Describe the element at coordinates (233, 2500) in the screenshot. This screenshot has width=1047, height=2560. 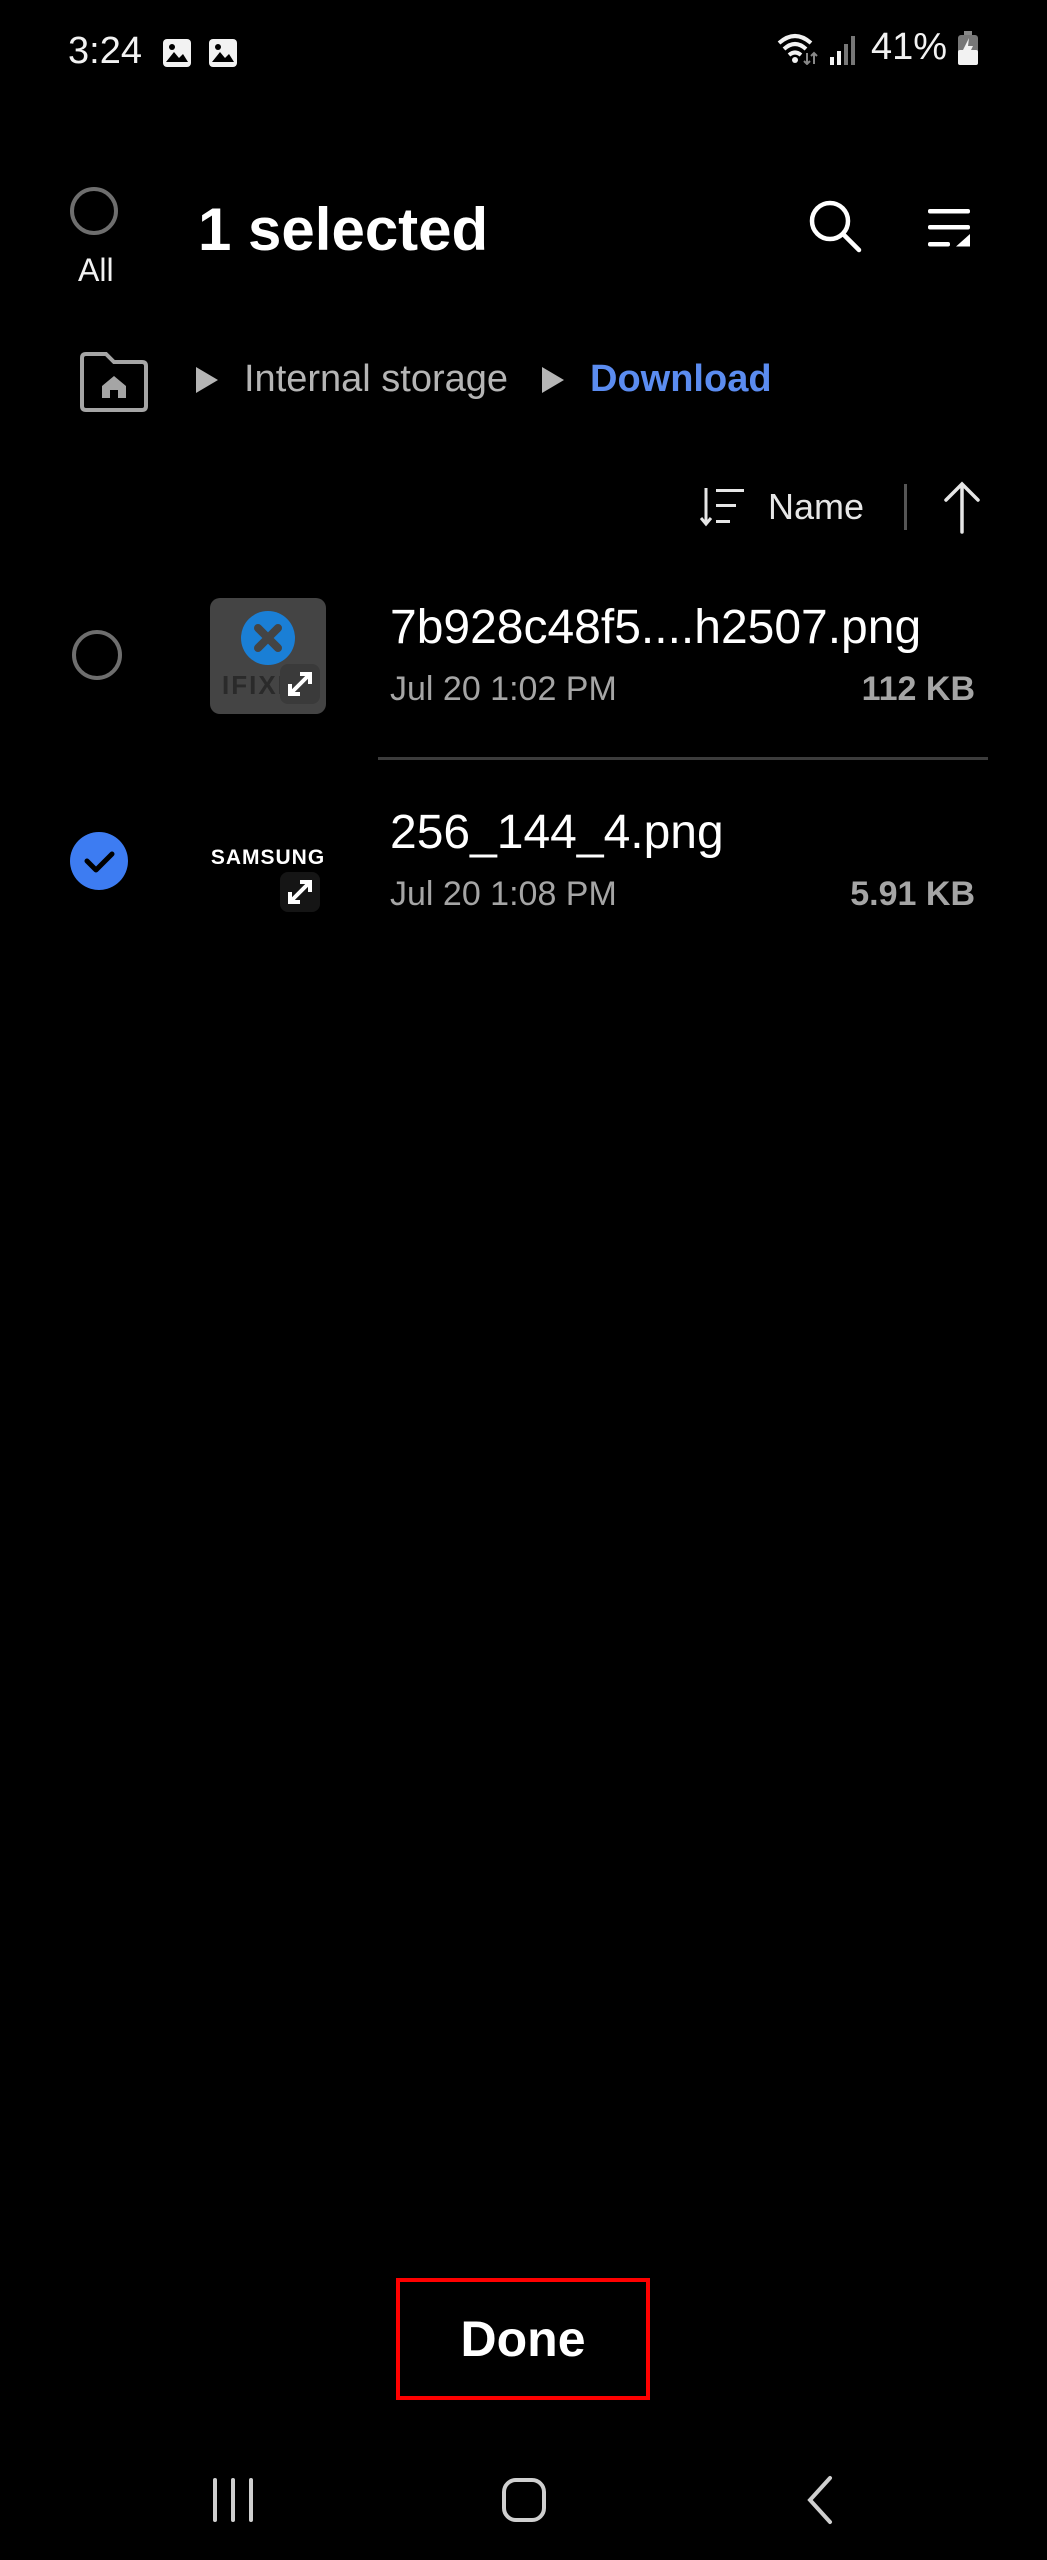
I see `recents-icon` at that location.